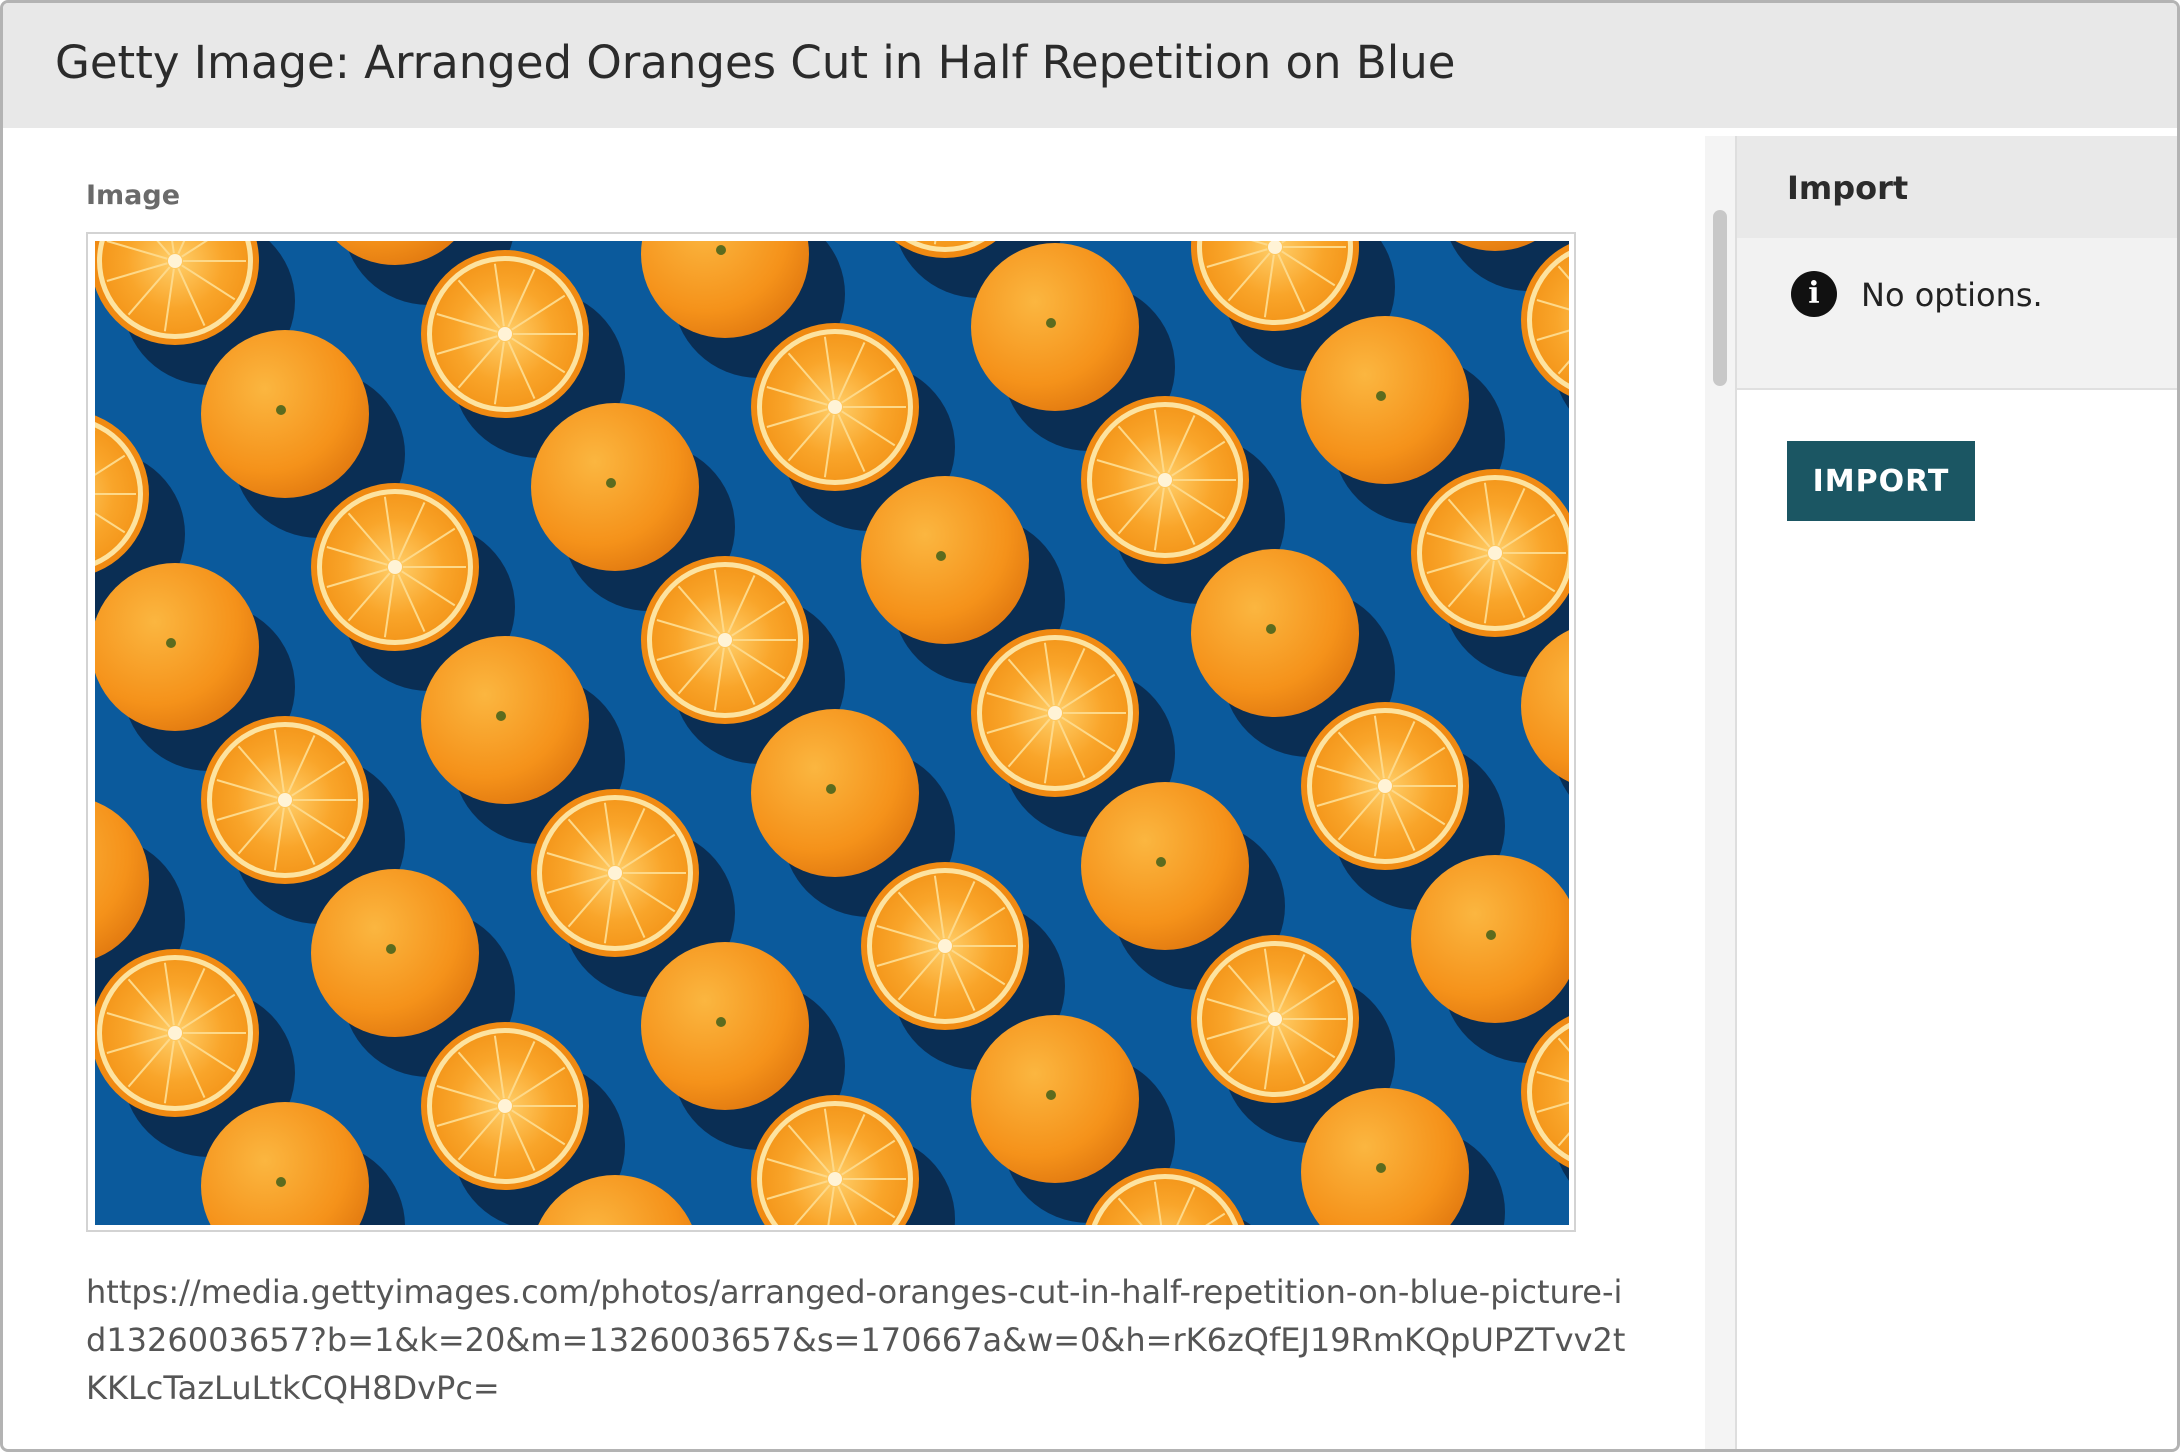  What do you see at coordinates (1720, 298) in the screenshot?
I see `scrollbar-thumb` at bounding box center [1720, 298].